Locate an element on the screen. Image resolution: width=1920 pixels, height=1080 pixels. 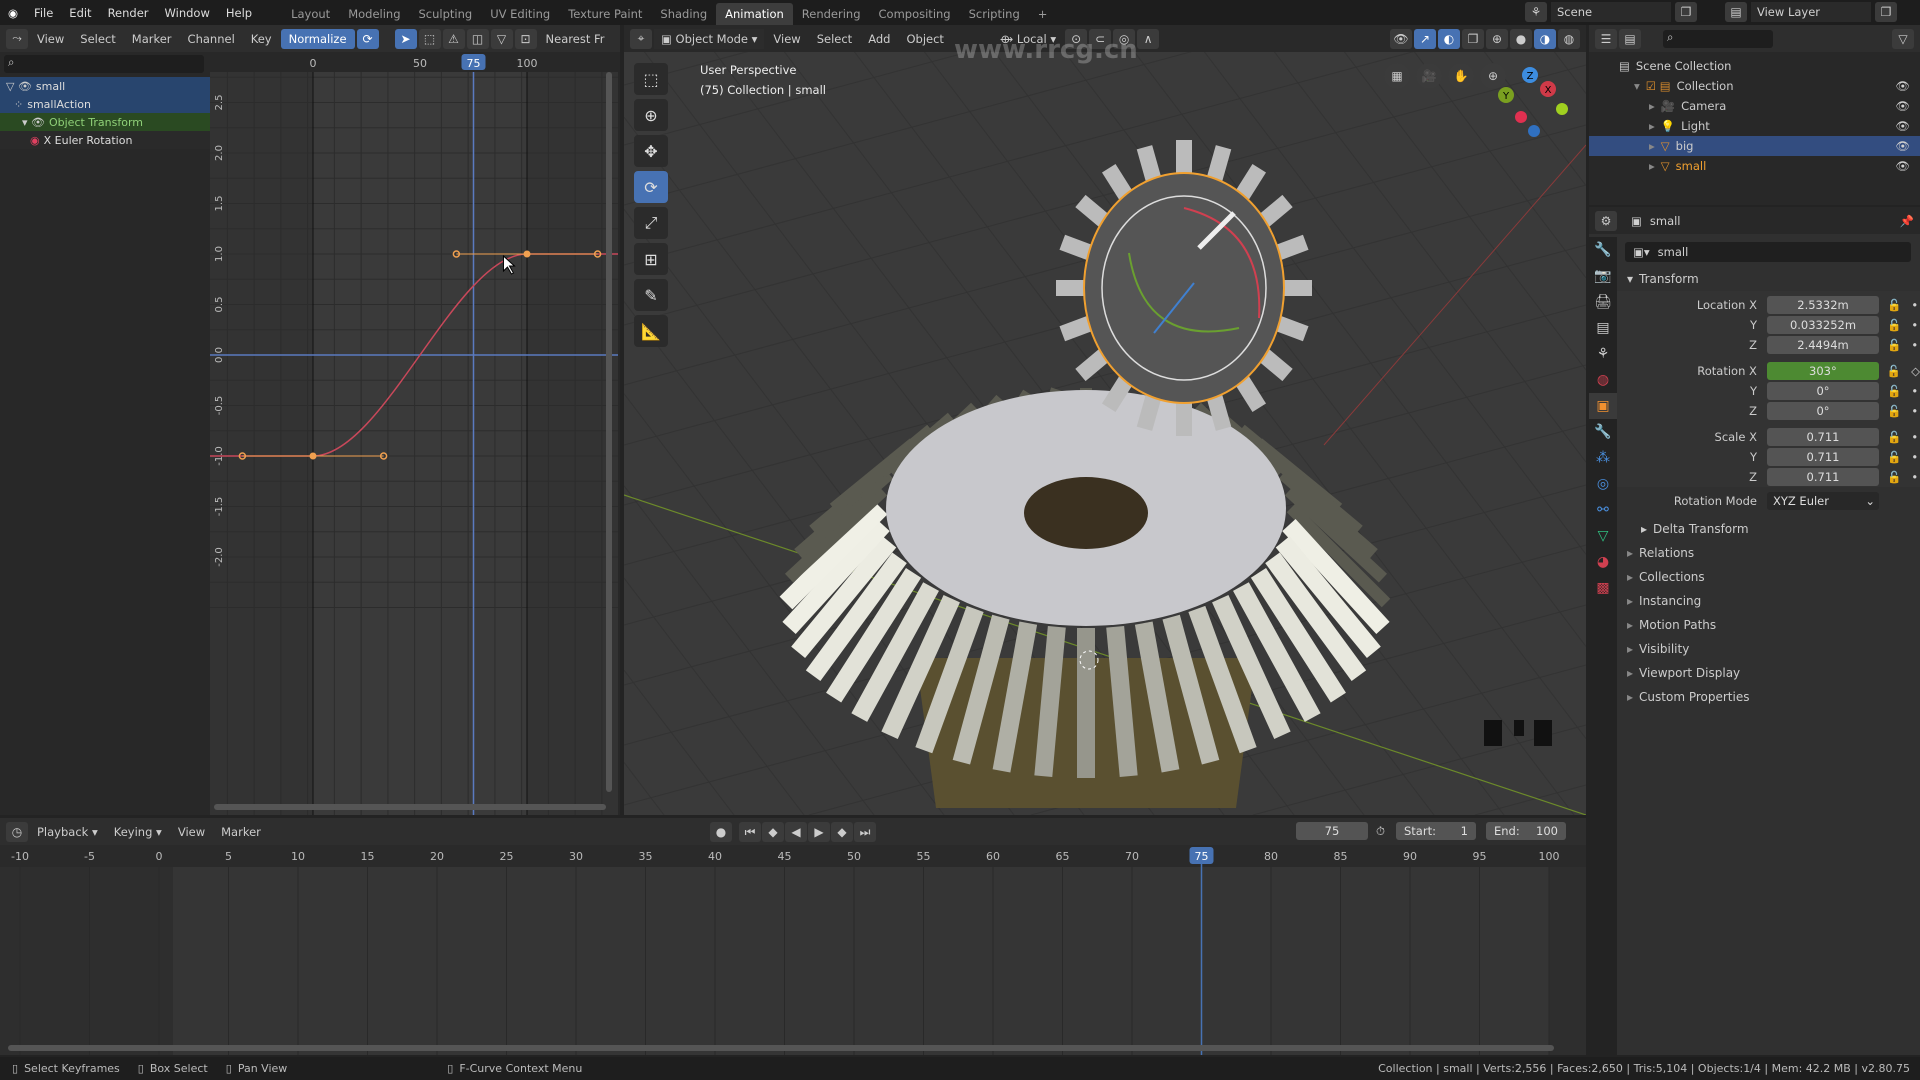
prop-field: 2.4494m is located at coordinates (1823, 345).